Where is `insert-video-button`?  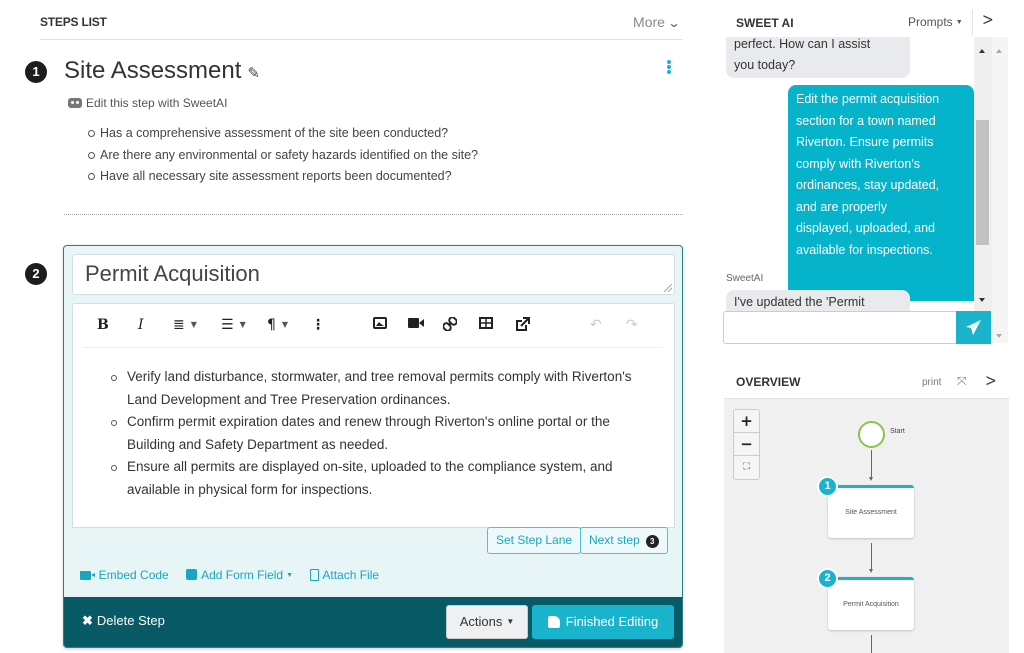
insert-video-button is located at coordinates (416, 325).